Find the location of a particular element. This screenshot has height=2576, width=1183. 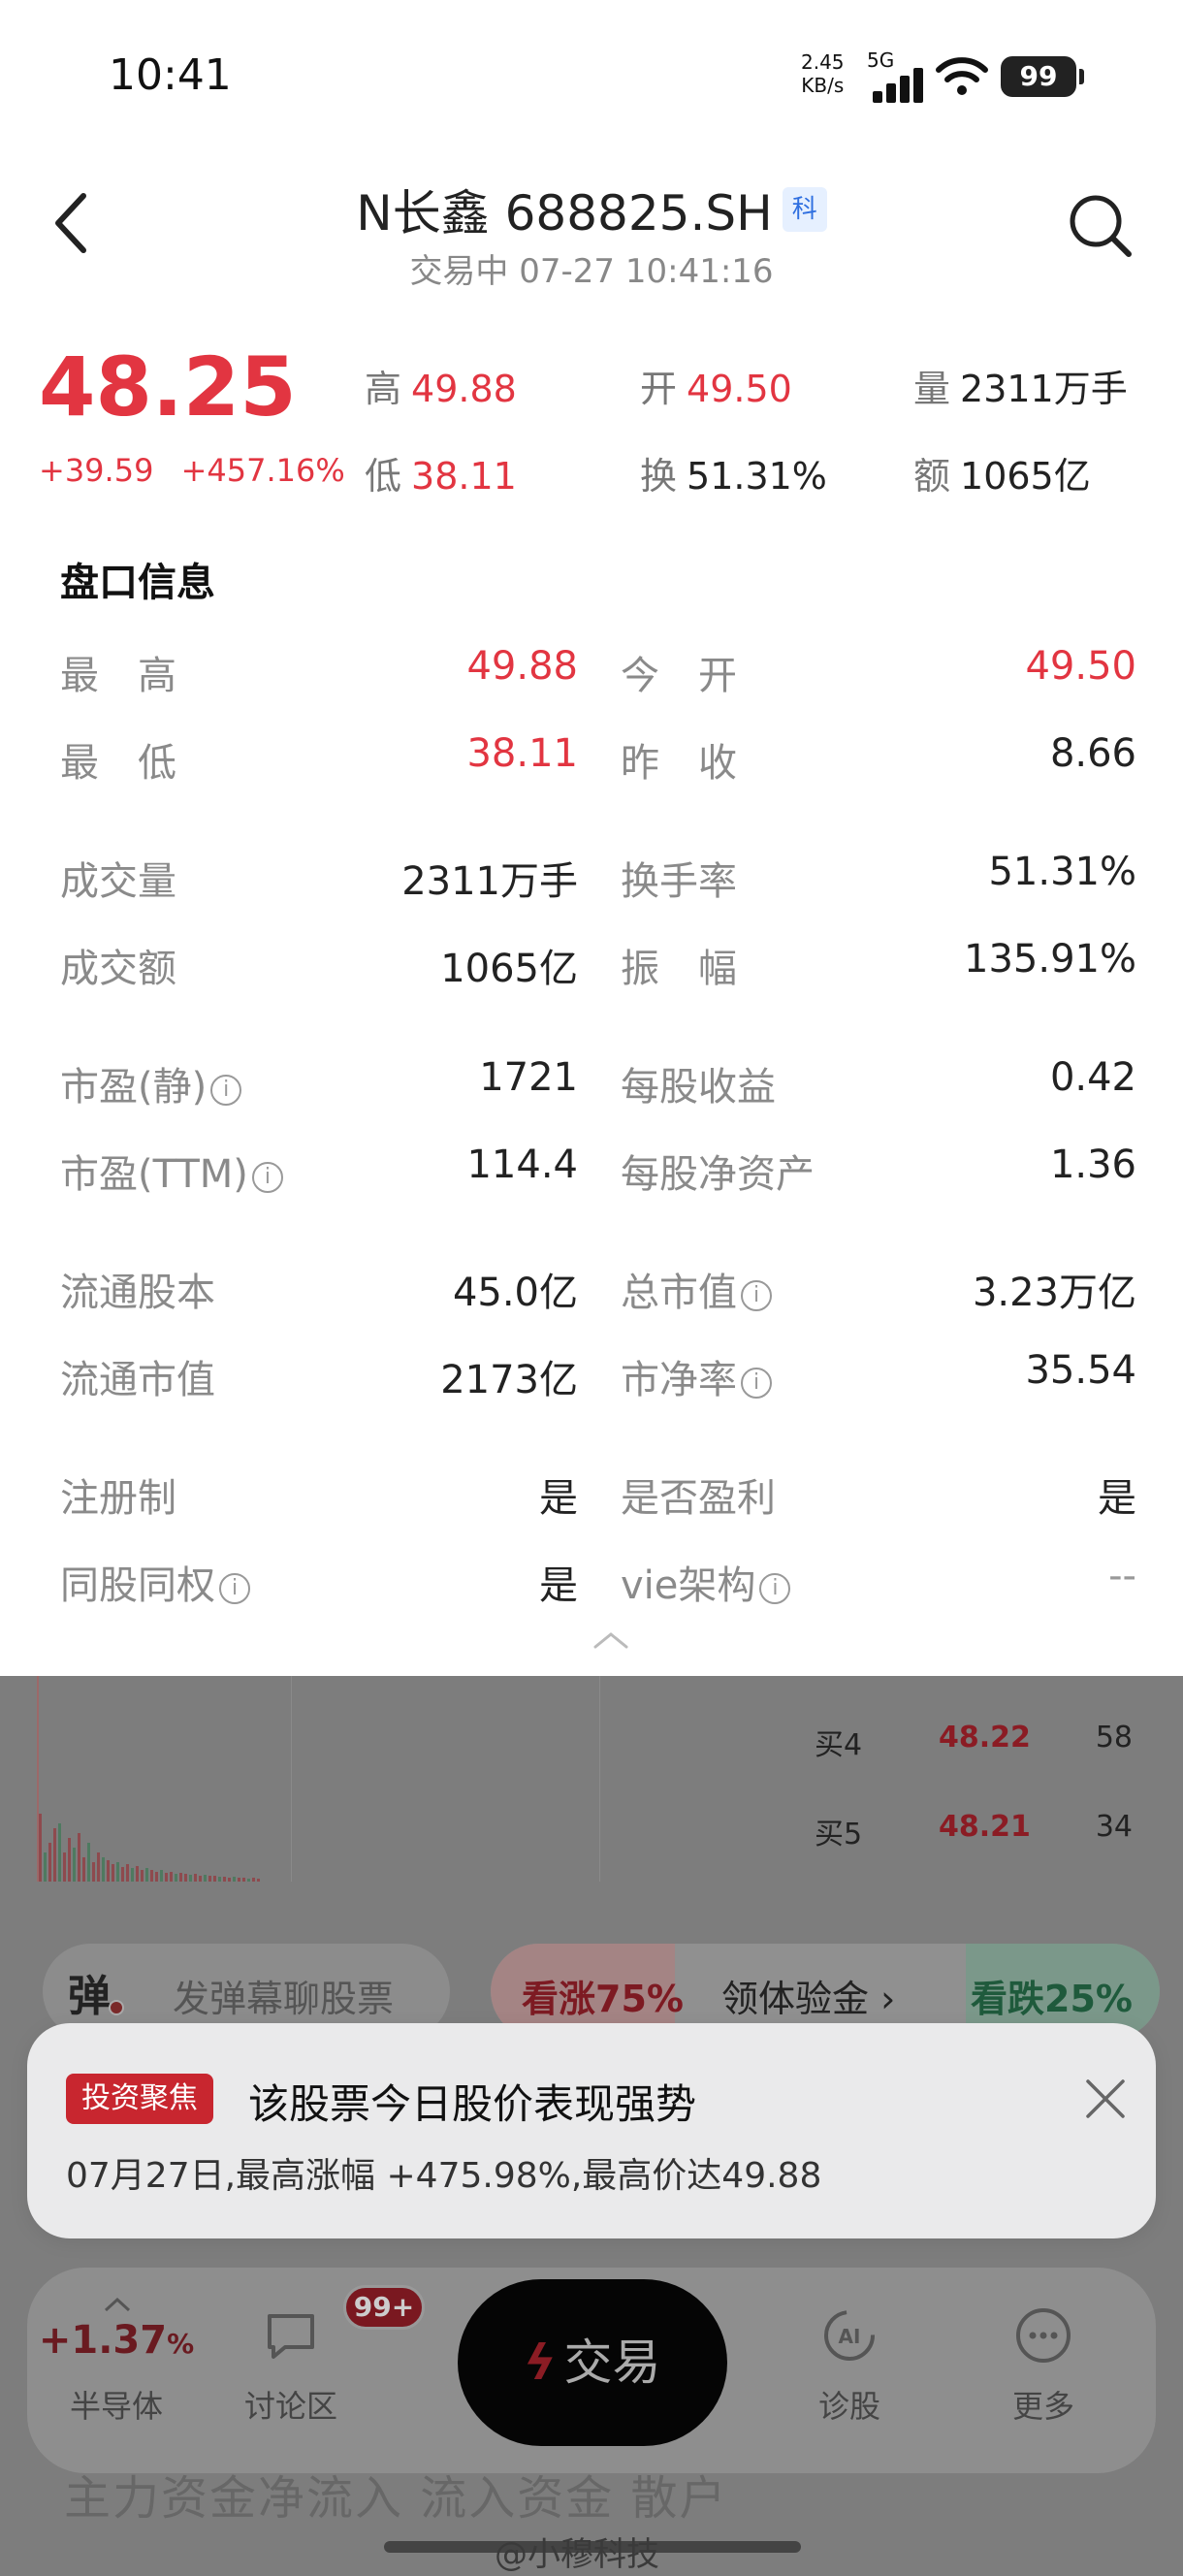

info-label: 昨 收 is located at coordinates (679, 763).